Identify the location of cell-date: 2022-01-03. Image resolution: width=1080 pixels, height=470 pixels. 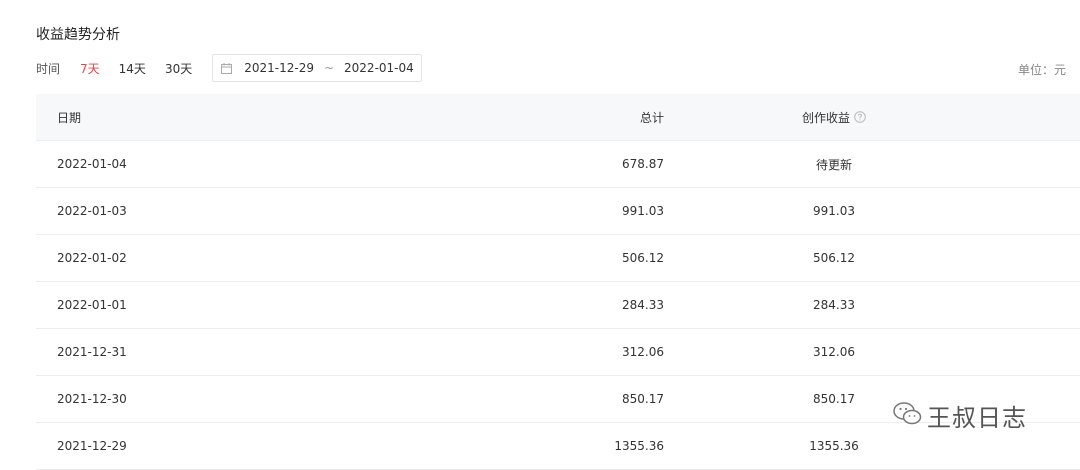
(92, 211).